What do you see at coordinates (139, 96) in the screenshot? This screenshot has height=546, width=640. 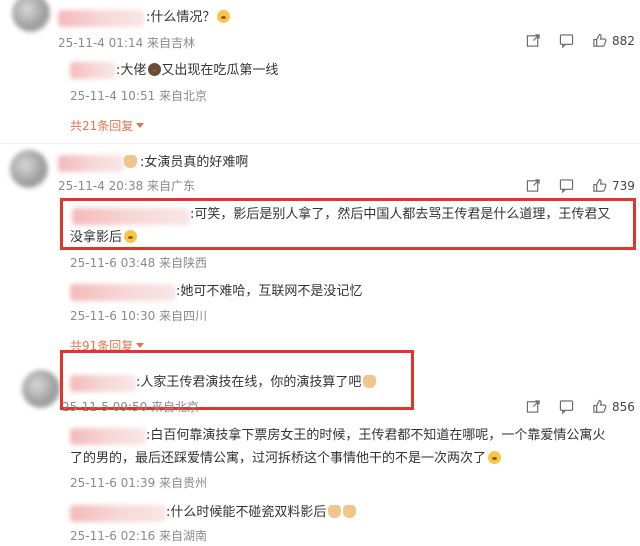 I see `reply-meta: 25-11-4 10:51 来自北京` at bounding box center [139, 96].